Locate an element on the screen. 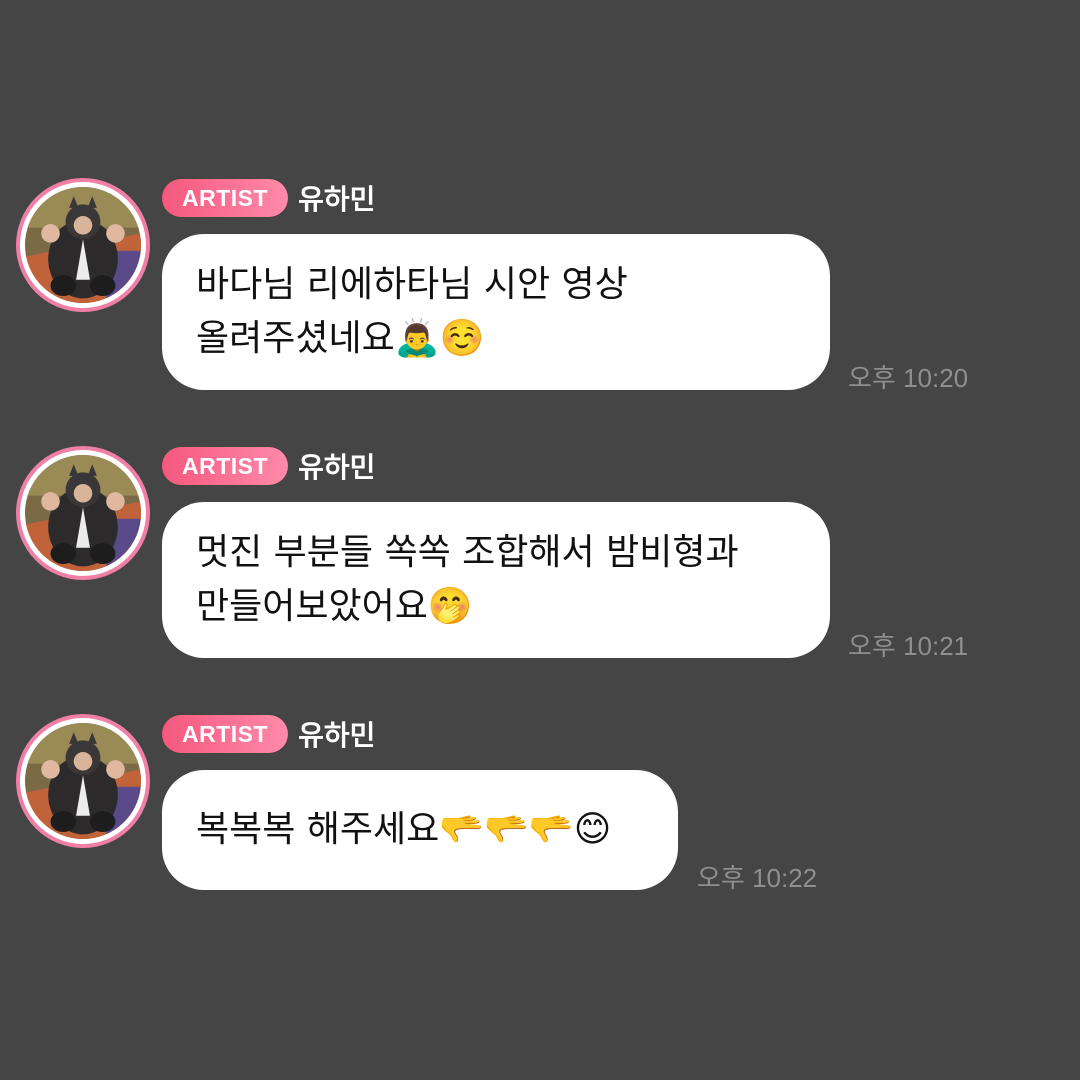 Image resolution: width=1080 pixels, height=1080 pixels. message-bubble: 복복복 해주세요🫳🫳🫳😊 is located at coordinates (420, 830).